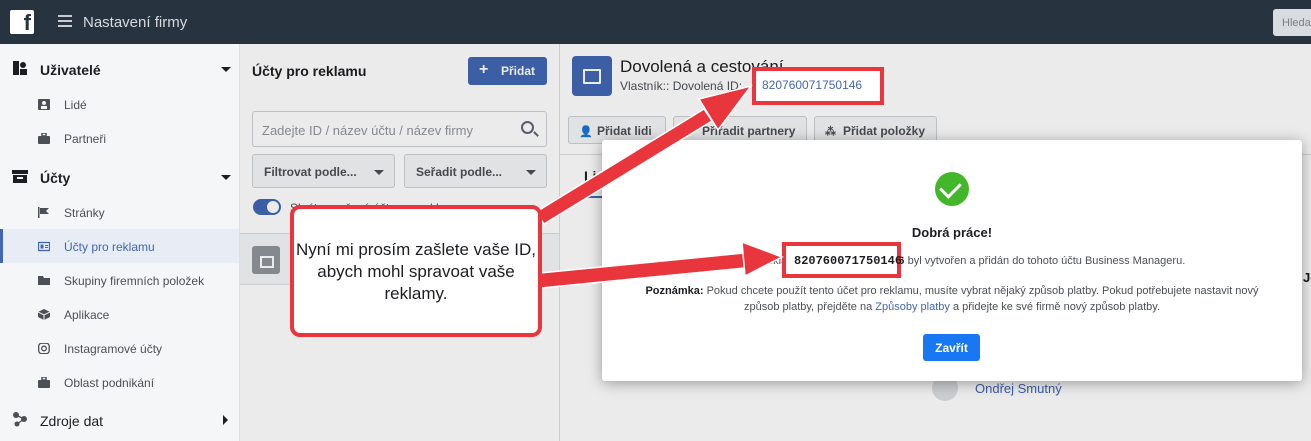  Describe the element at coordinates (119, 138) in the screenshot. I see `sidebar-item-partners: Partneři` at that location.